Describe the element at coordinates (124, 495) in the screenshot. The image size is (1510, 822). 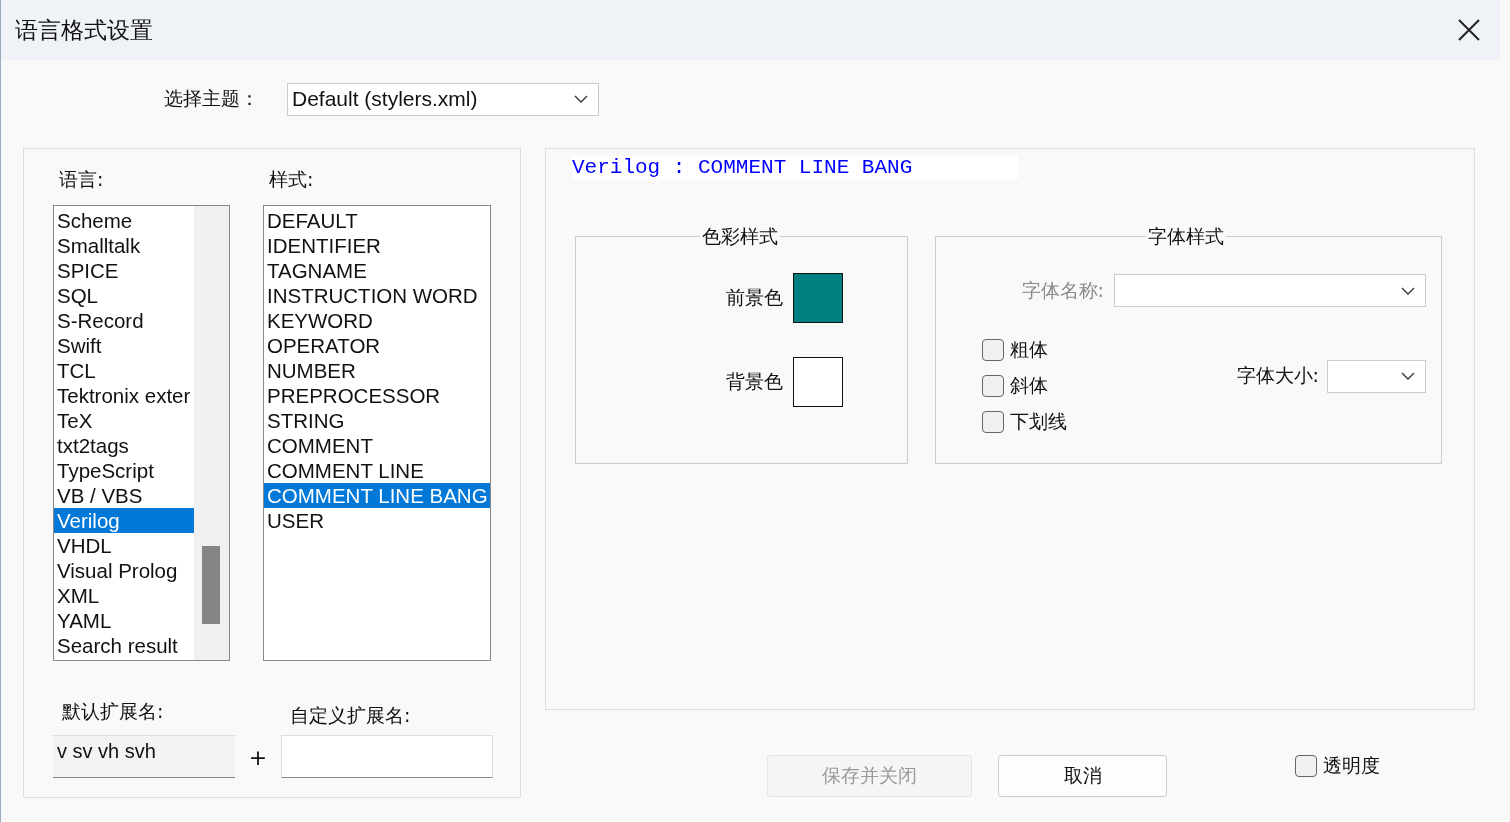
I see `language-item: VB / VBS` at that location.